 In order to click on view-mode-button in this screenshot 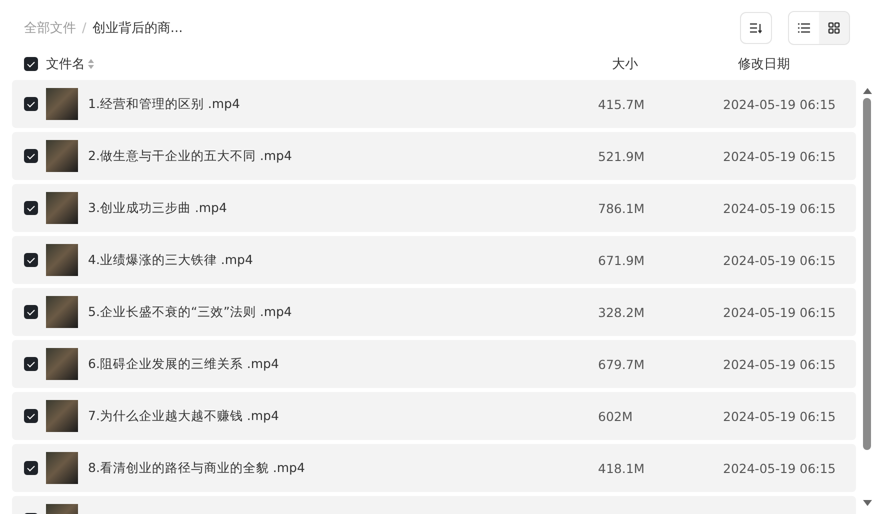, I will do `click(804, 28)`.